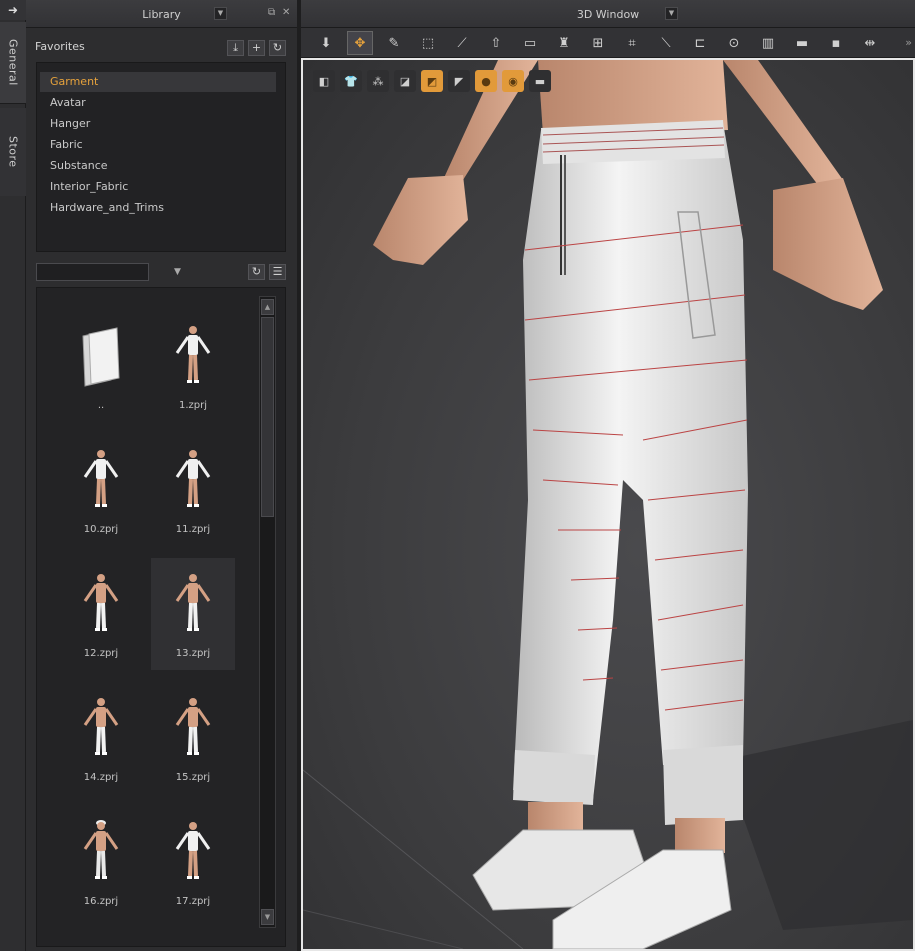 The height and width of the screenshot is (951, 915). What do you see at coordinates (360, 43) in the screenshot?
I see `transform-pattern-icon: ✥` at bounding box center [360, 43].